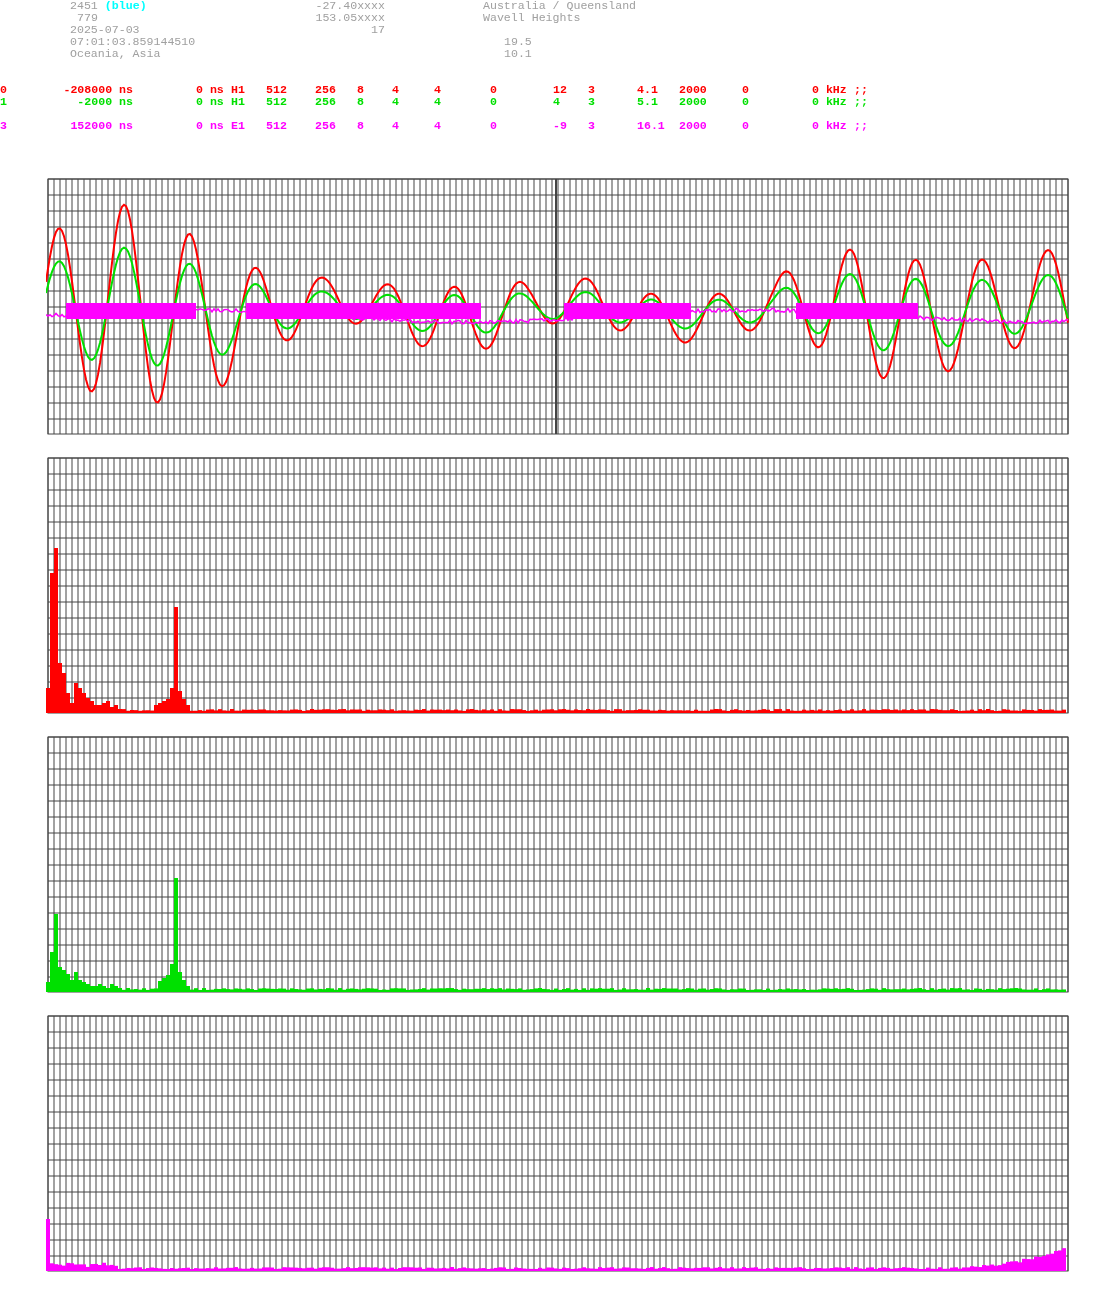  What do you see at coordinates (87, 18) in the screenshot?
I see `info-text: 779` at bounding box center [87, 18].